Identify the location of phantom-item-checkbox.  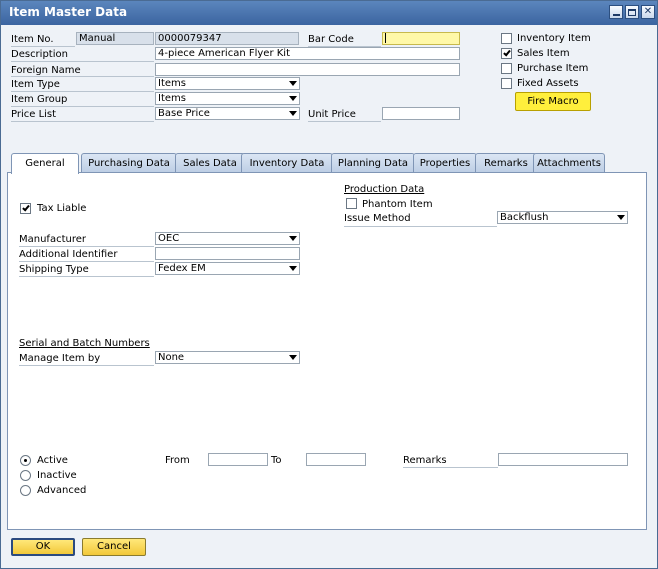
(351, 203).